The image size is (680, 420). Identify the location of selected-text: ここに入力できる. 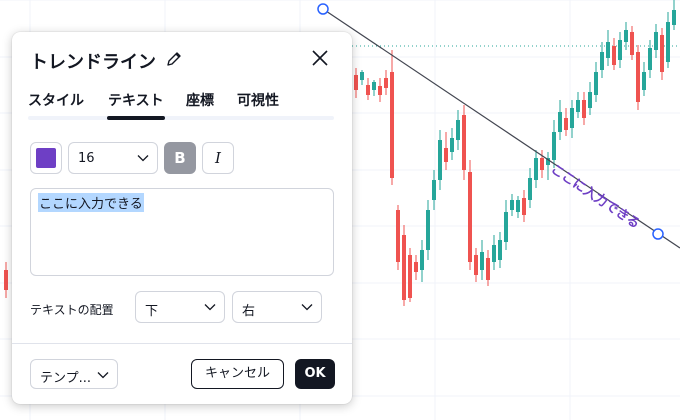
(91, 202).